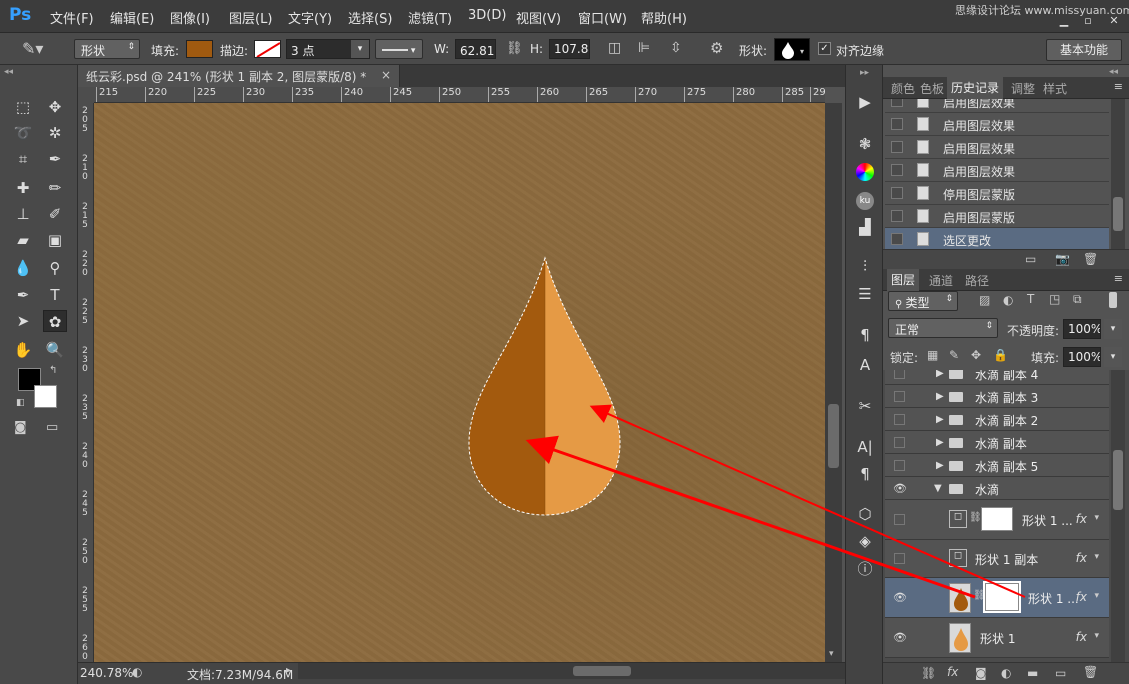 This screenshot has height=684, width=1129. I want to click on layer-thumbnail, so click(960, 638).